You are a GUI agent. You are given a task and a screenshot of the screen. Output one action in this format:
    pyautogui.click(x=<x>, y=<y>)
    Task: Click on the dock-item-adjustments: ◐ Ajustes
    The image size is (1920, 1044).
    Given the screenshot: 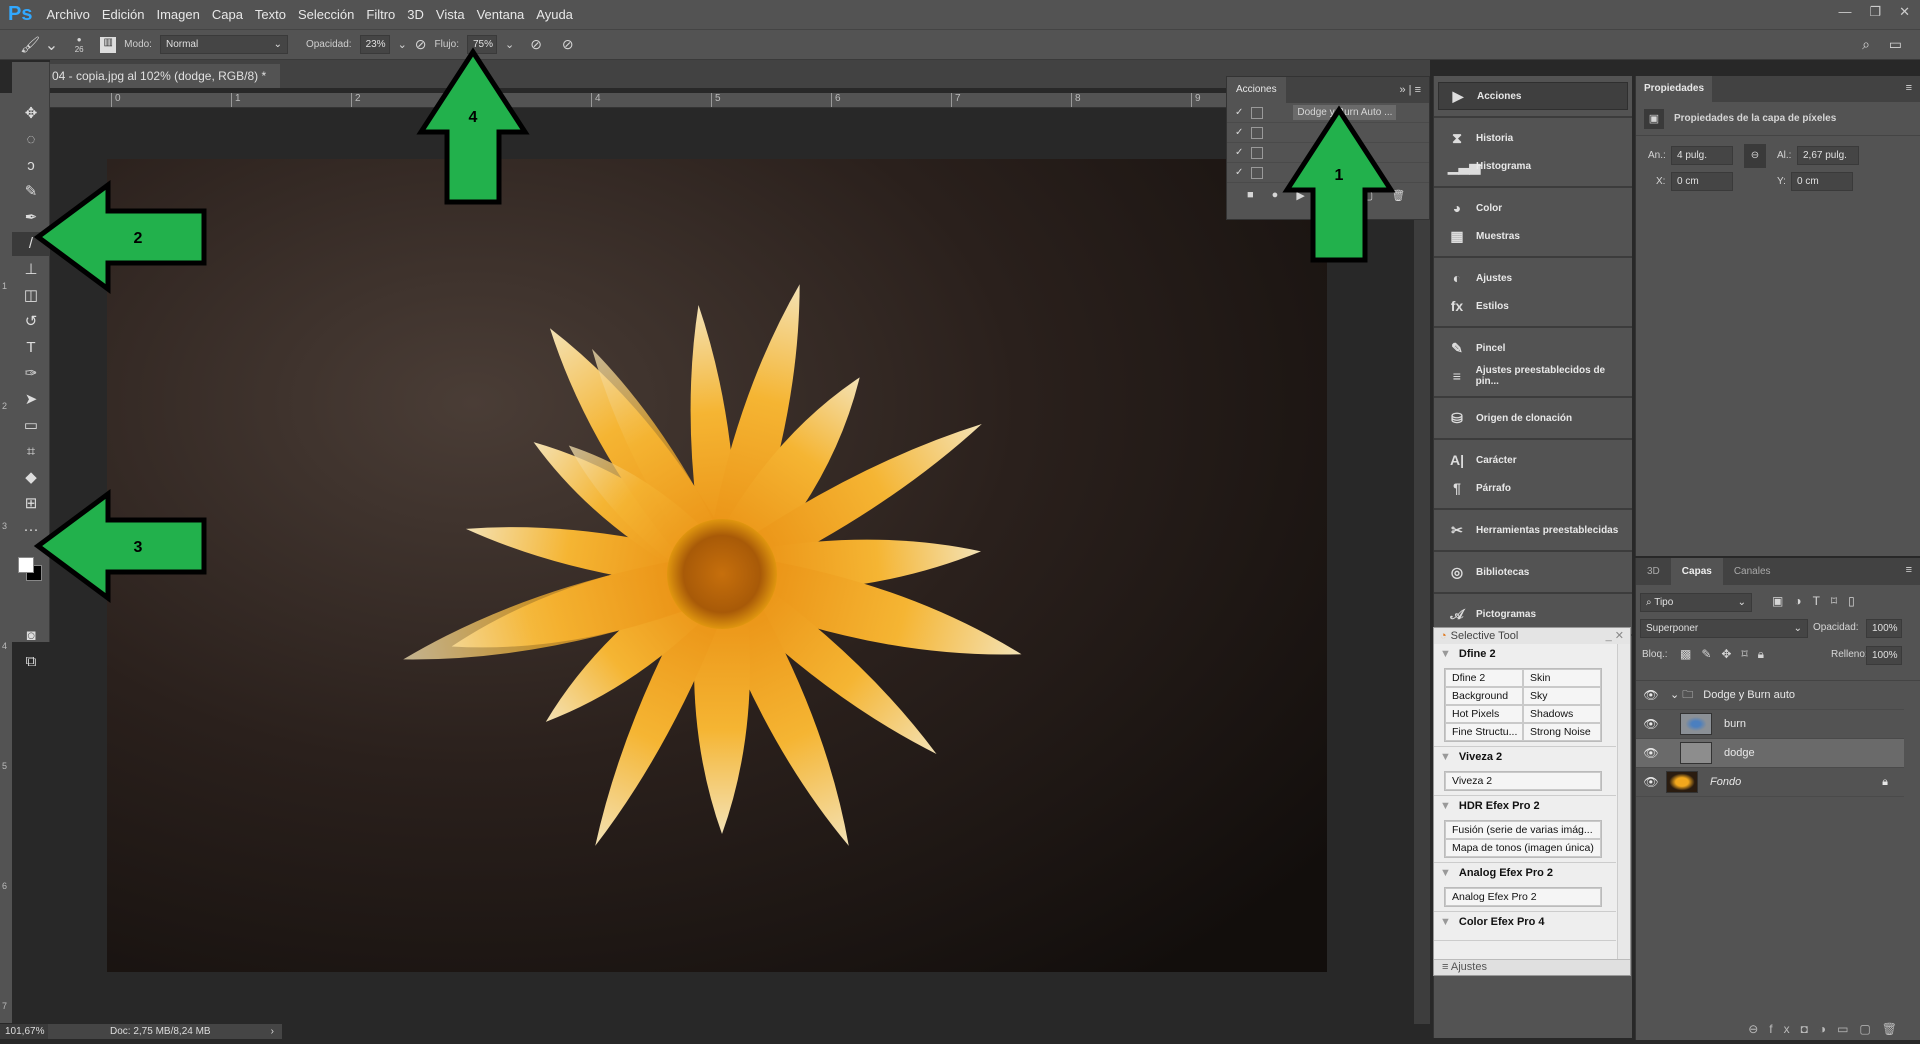 What is the action you would take?
    pyautogui.click(x=1533, y=278)
    